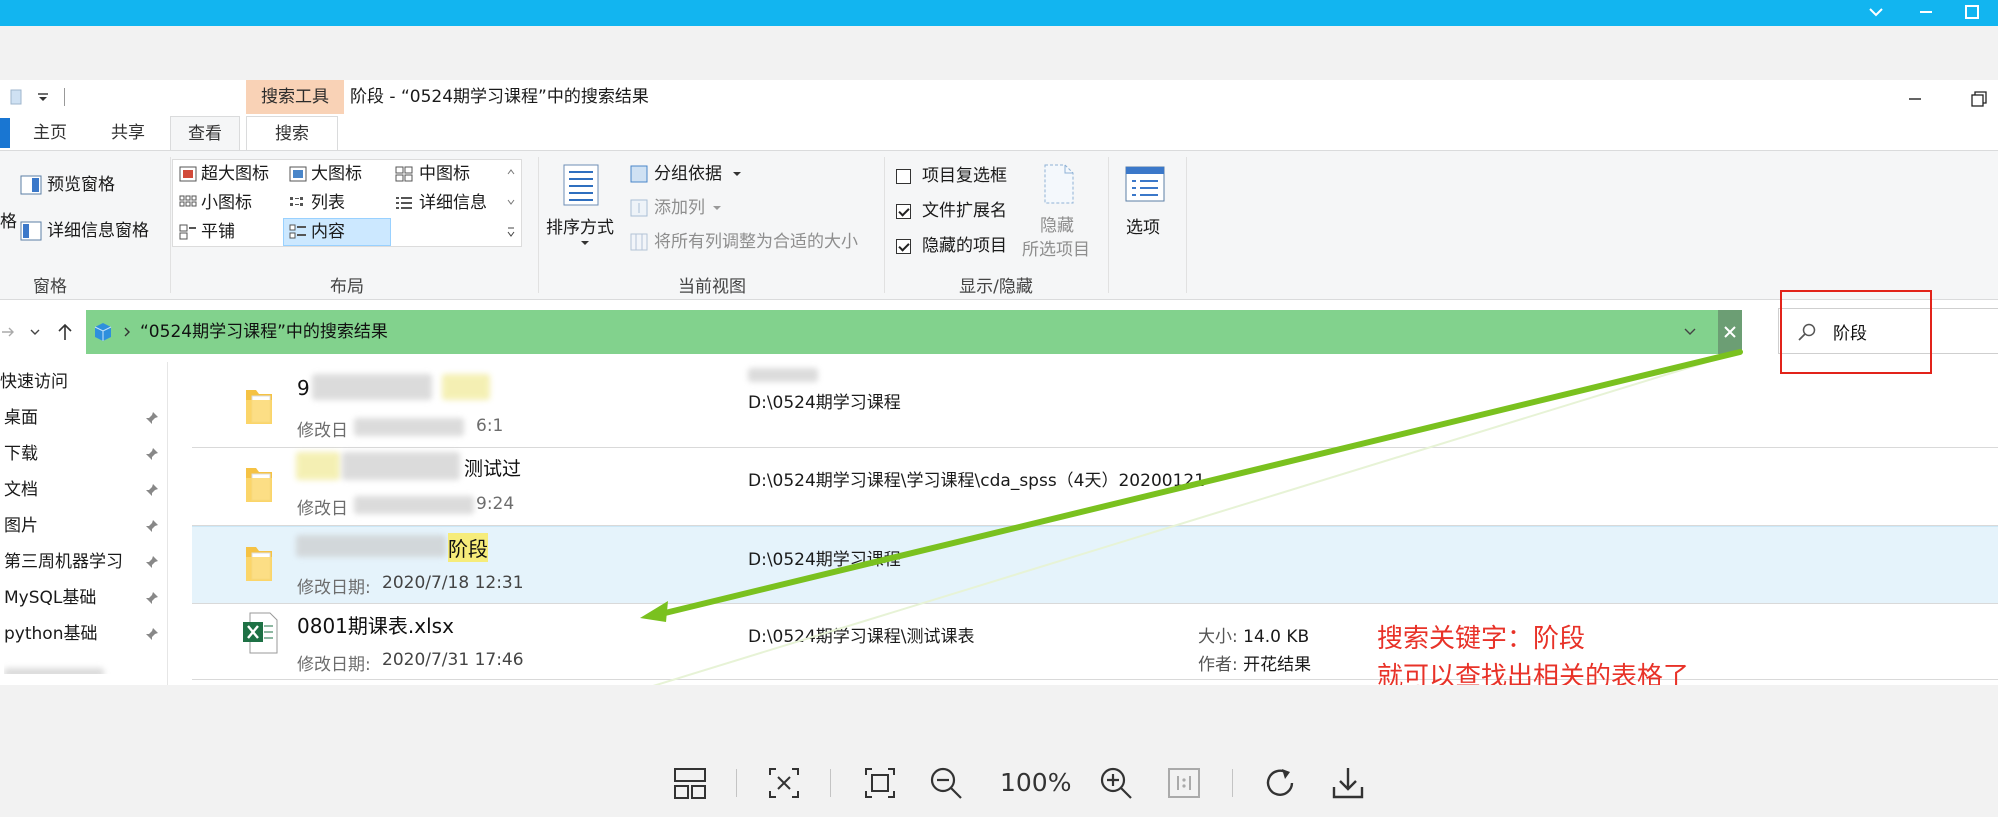 This screenshot has height=817, width=1998. I want to click on zoom-level: 100%, so click(1036, 782).